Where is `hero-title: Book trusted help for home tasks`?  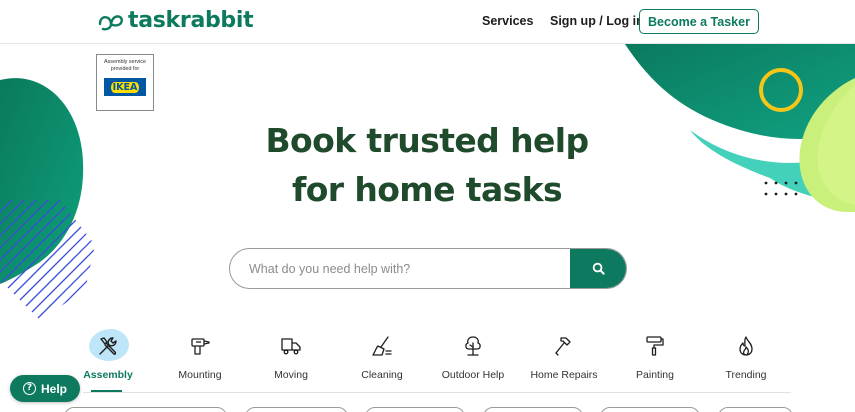
hero-title: Book trusted help for home tasks is located at coordinates (427, 165).